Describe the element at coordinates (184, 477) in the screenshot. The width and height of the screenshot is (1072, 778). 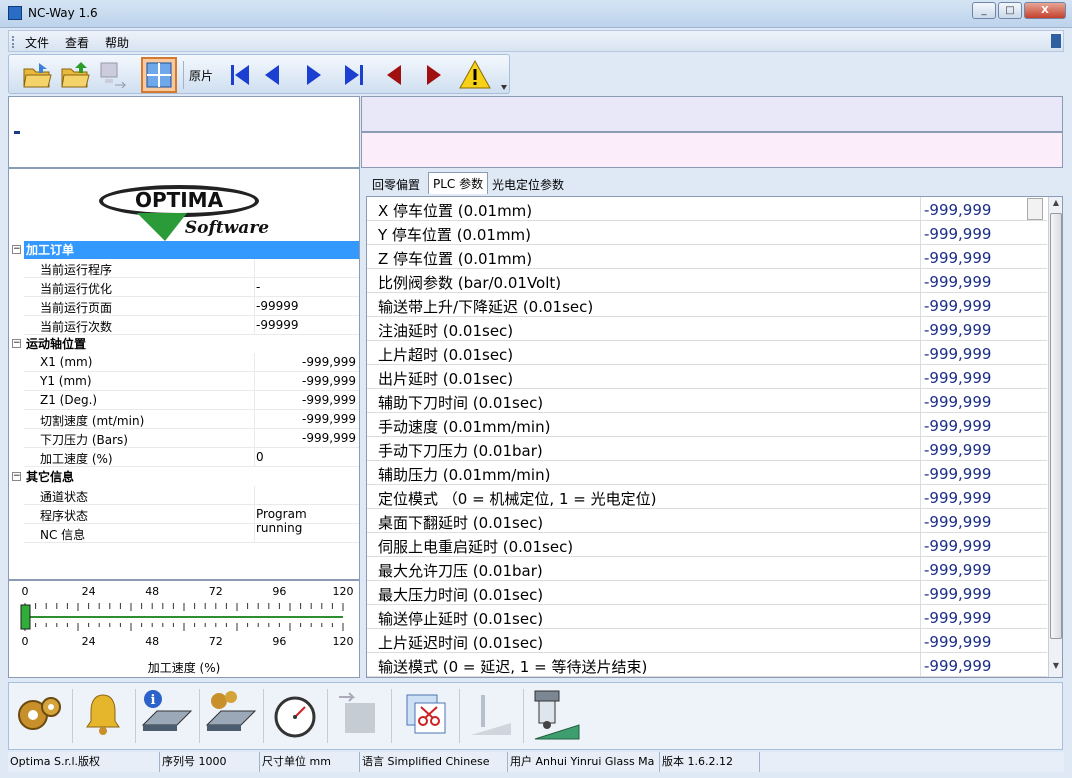
I see `section-other: − 其它信息` at that location.